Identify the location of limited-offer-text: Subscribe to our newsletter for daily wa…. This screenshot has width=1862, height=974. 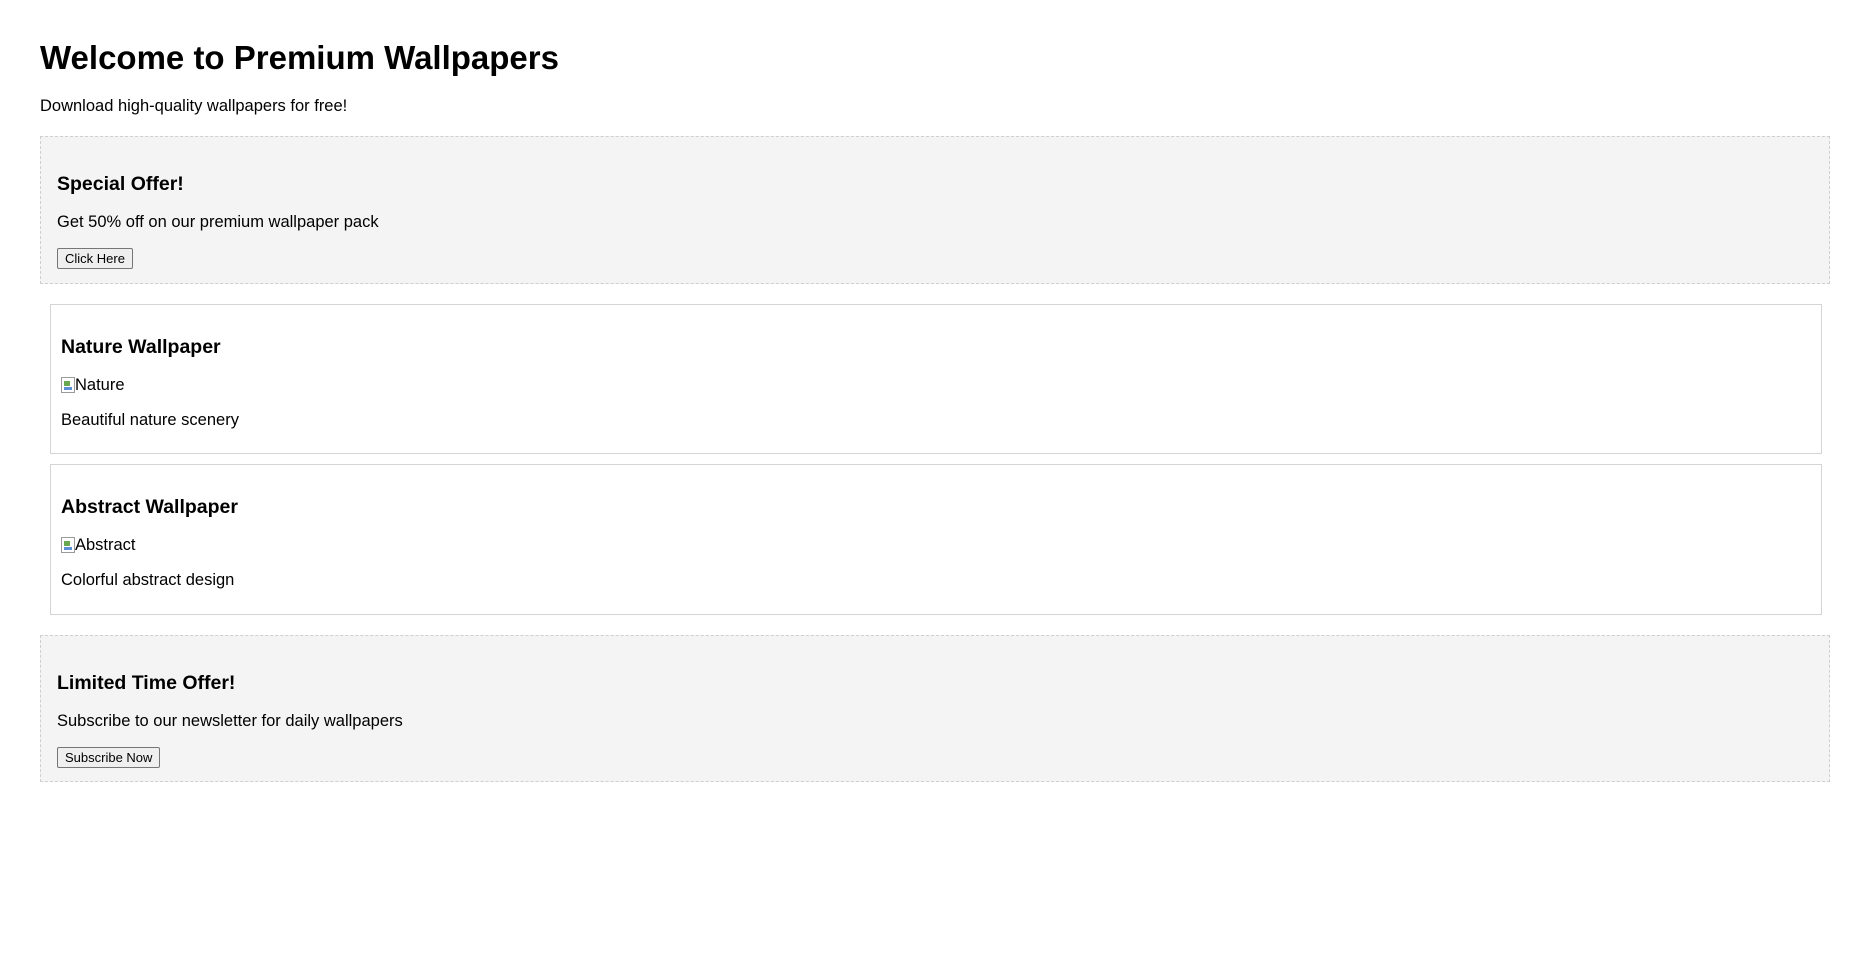
(230, 721).